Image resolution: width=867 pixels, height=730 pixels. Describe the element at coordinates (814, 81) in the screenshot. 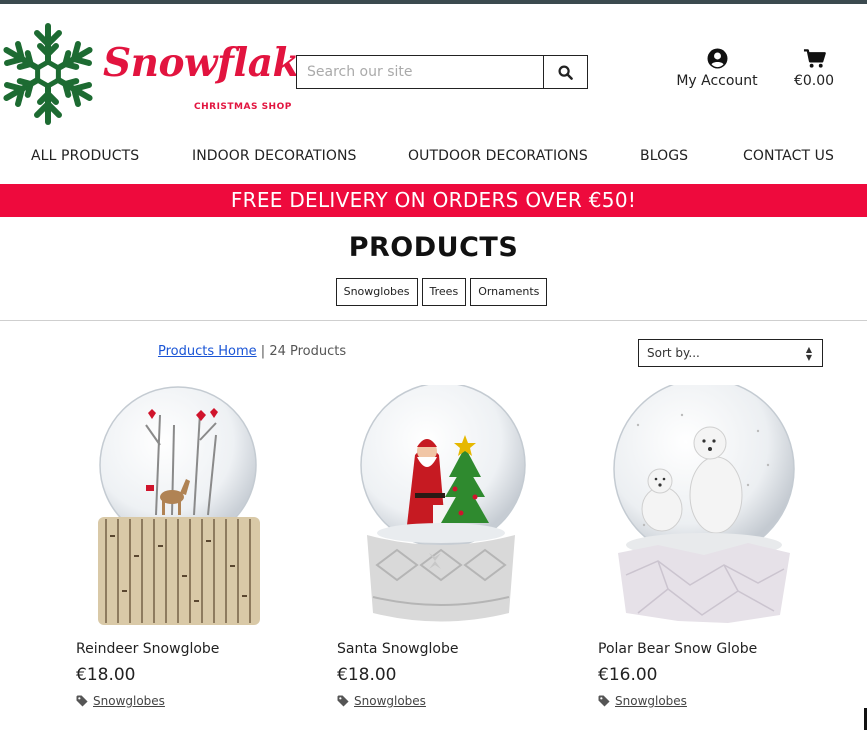

I see `cart-total: €0.00` at that location.